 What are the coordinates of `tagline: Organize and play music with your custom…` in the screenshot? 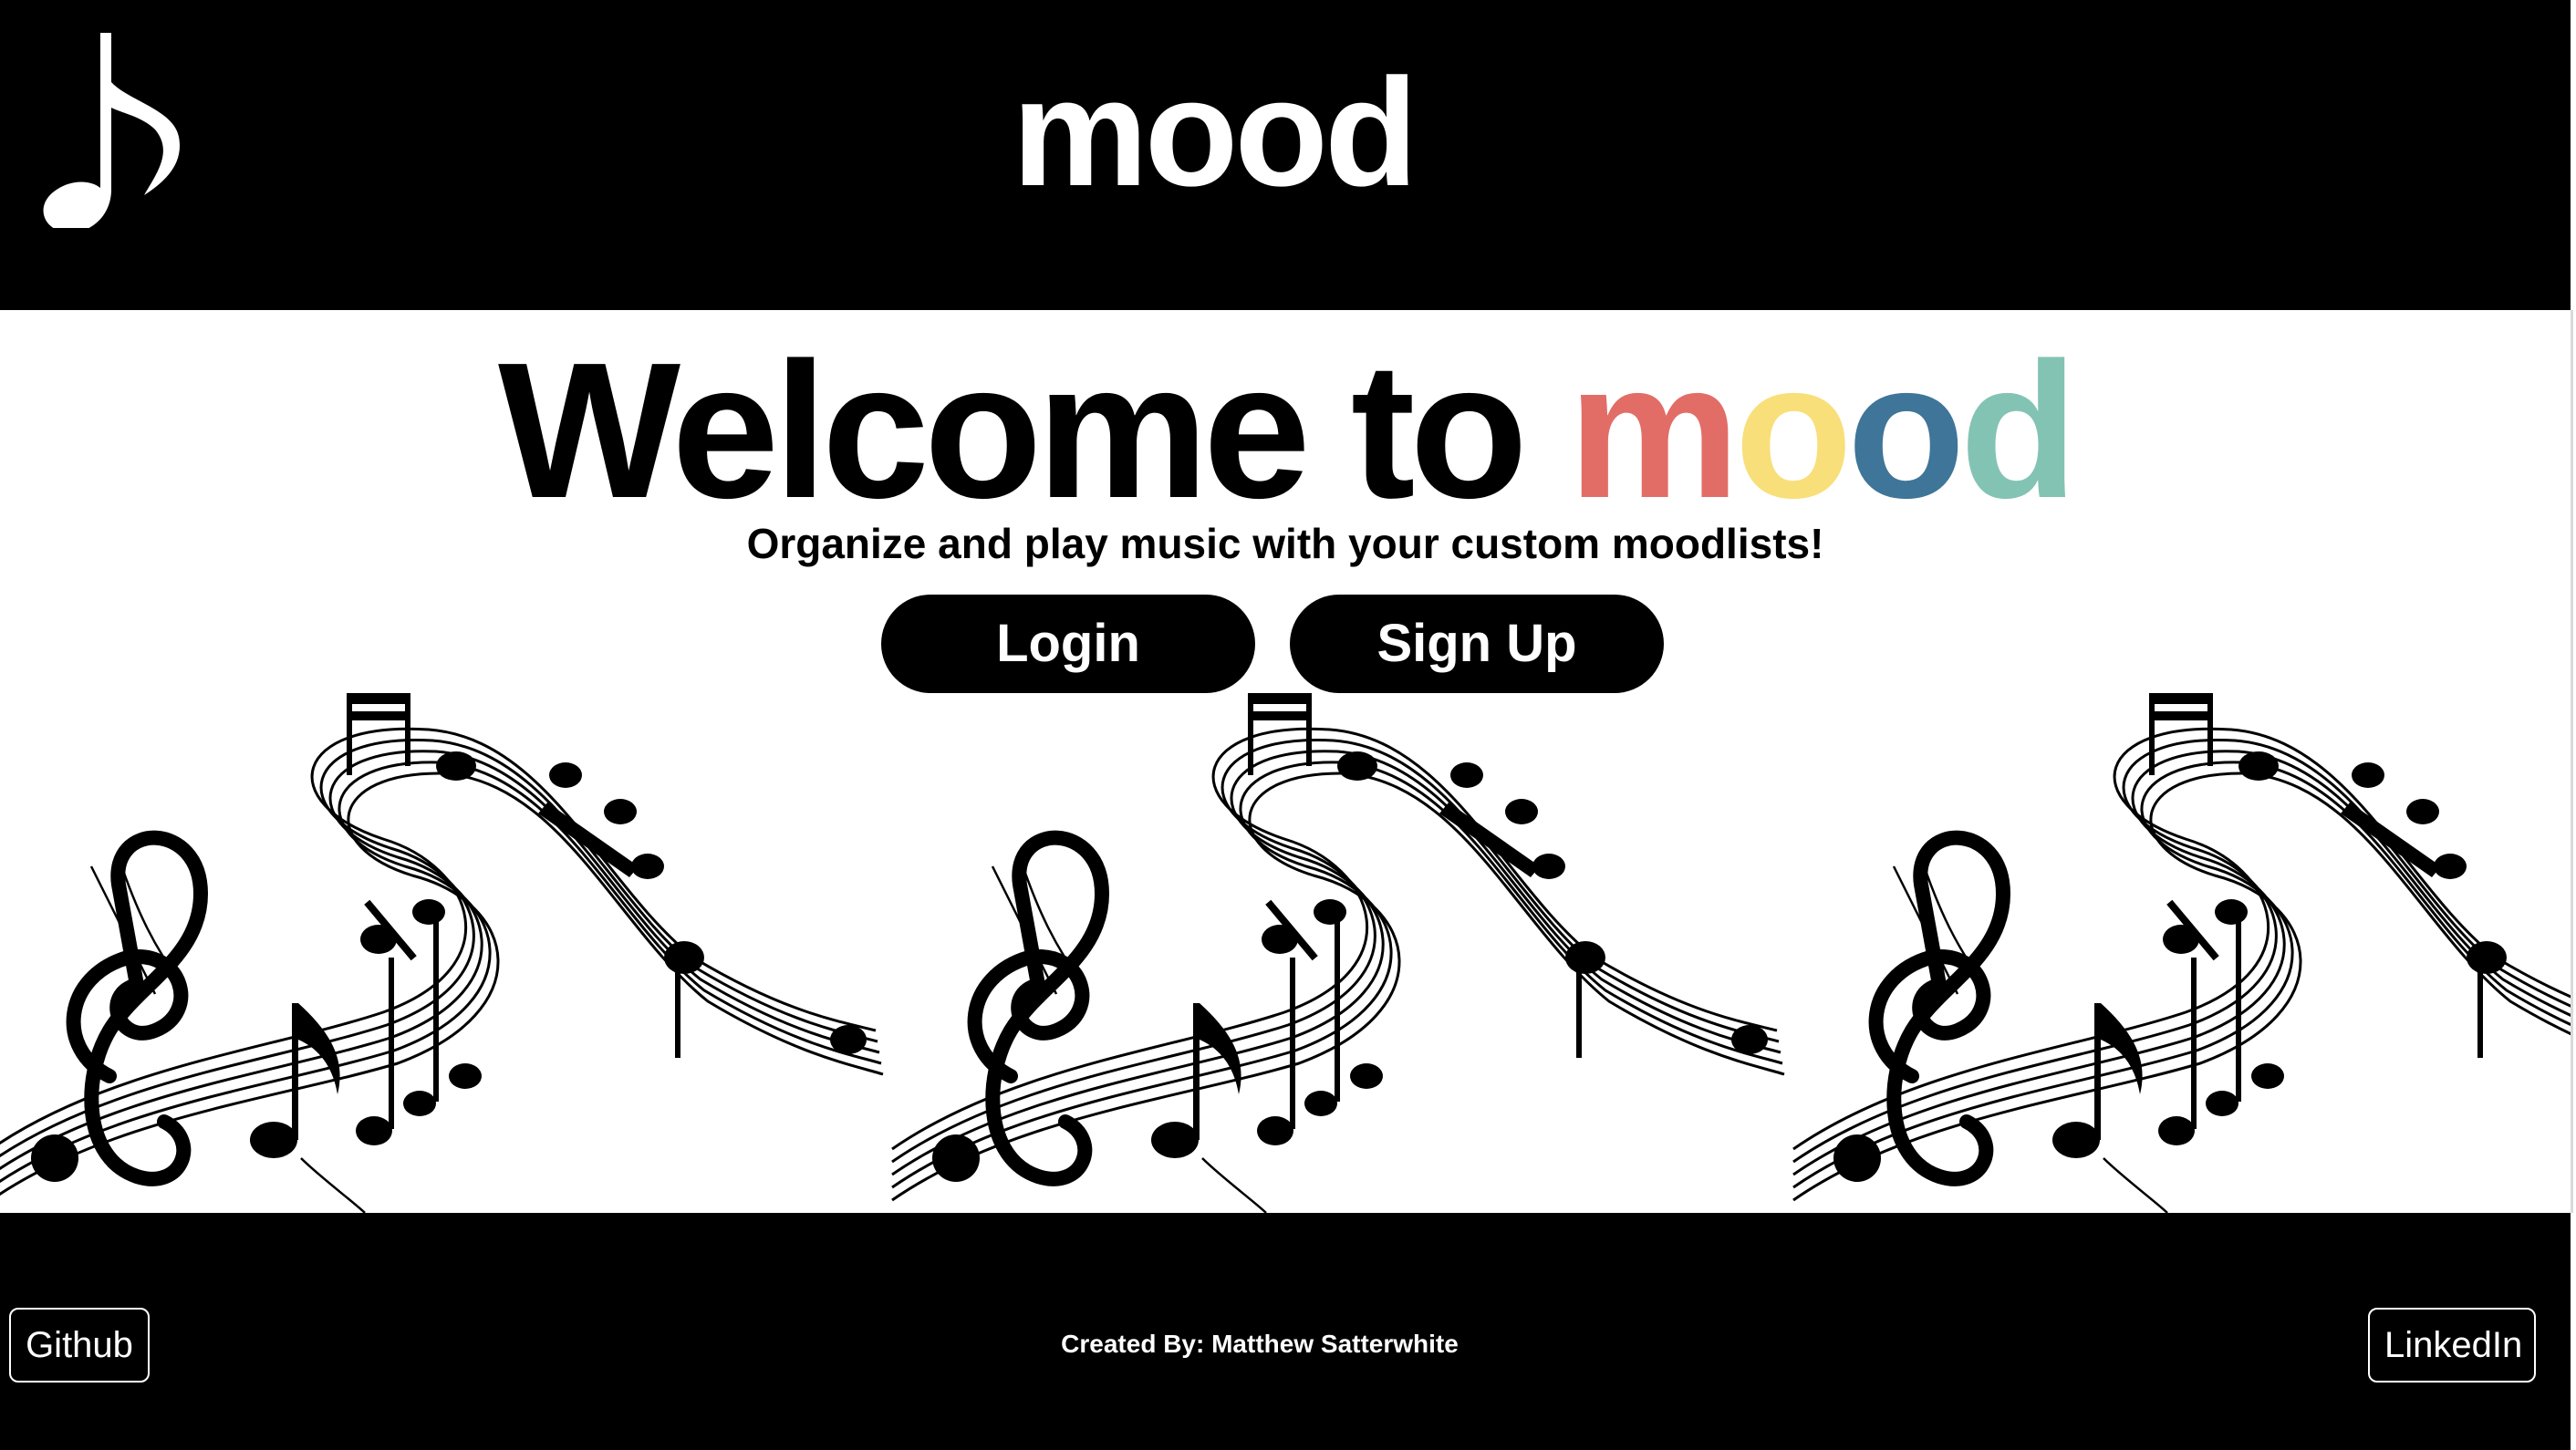 It's located at (1285, 543).